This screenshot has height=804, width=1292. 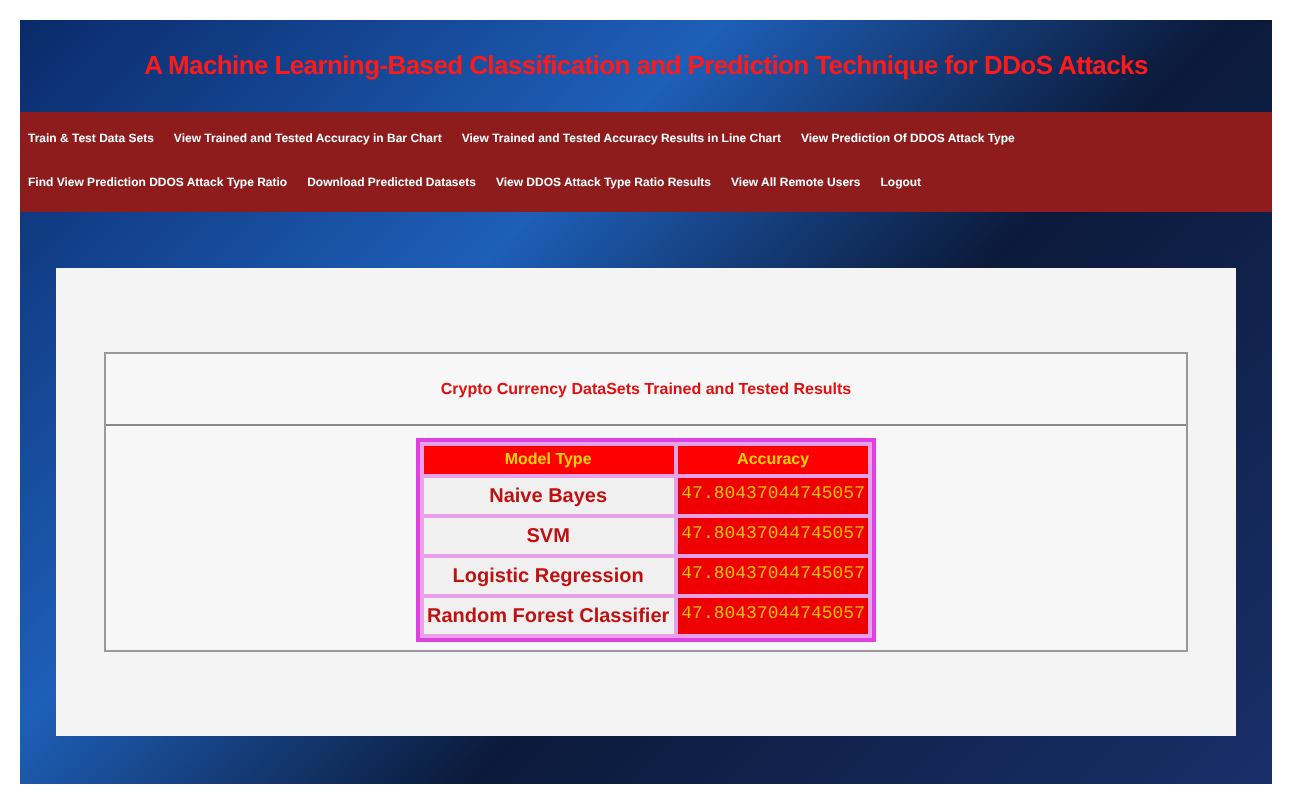 I want to click on results-heading: Crypto Currency DataSets Trained and Tested Results, so click(x=646, y=389).